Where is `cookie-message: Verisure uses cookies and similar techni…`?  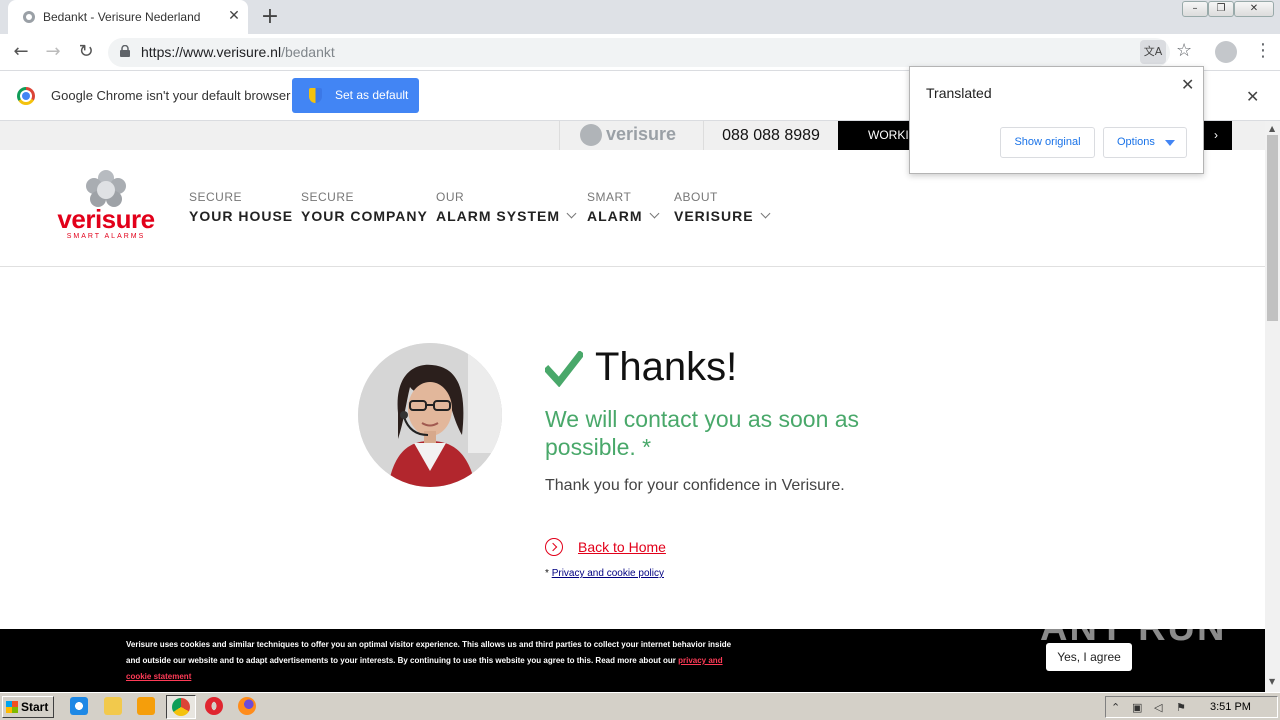
cookie-message: Verisure uses cookies and similar techni… is located at coordinates (436, 661).